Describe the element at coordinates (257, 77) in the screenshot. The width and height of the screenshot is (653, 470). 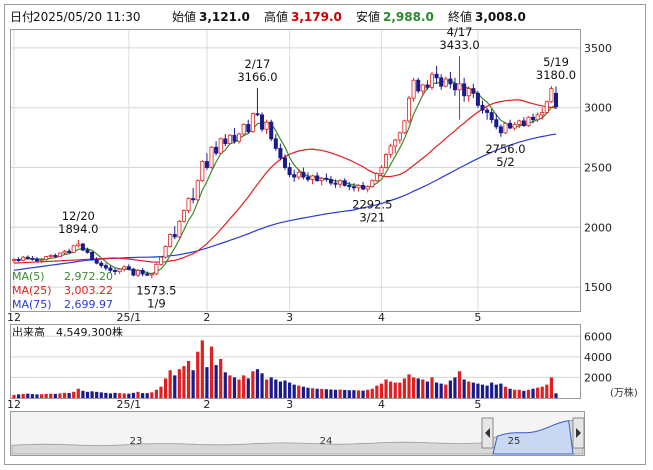
I see `annotation-value: 3166.0` at that location.